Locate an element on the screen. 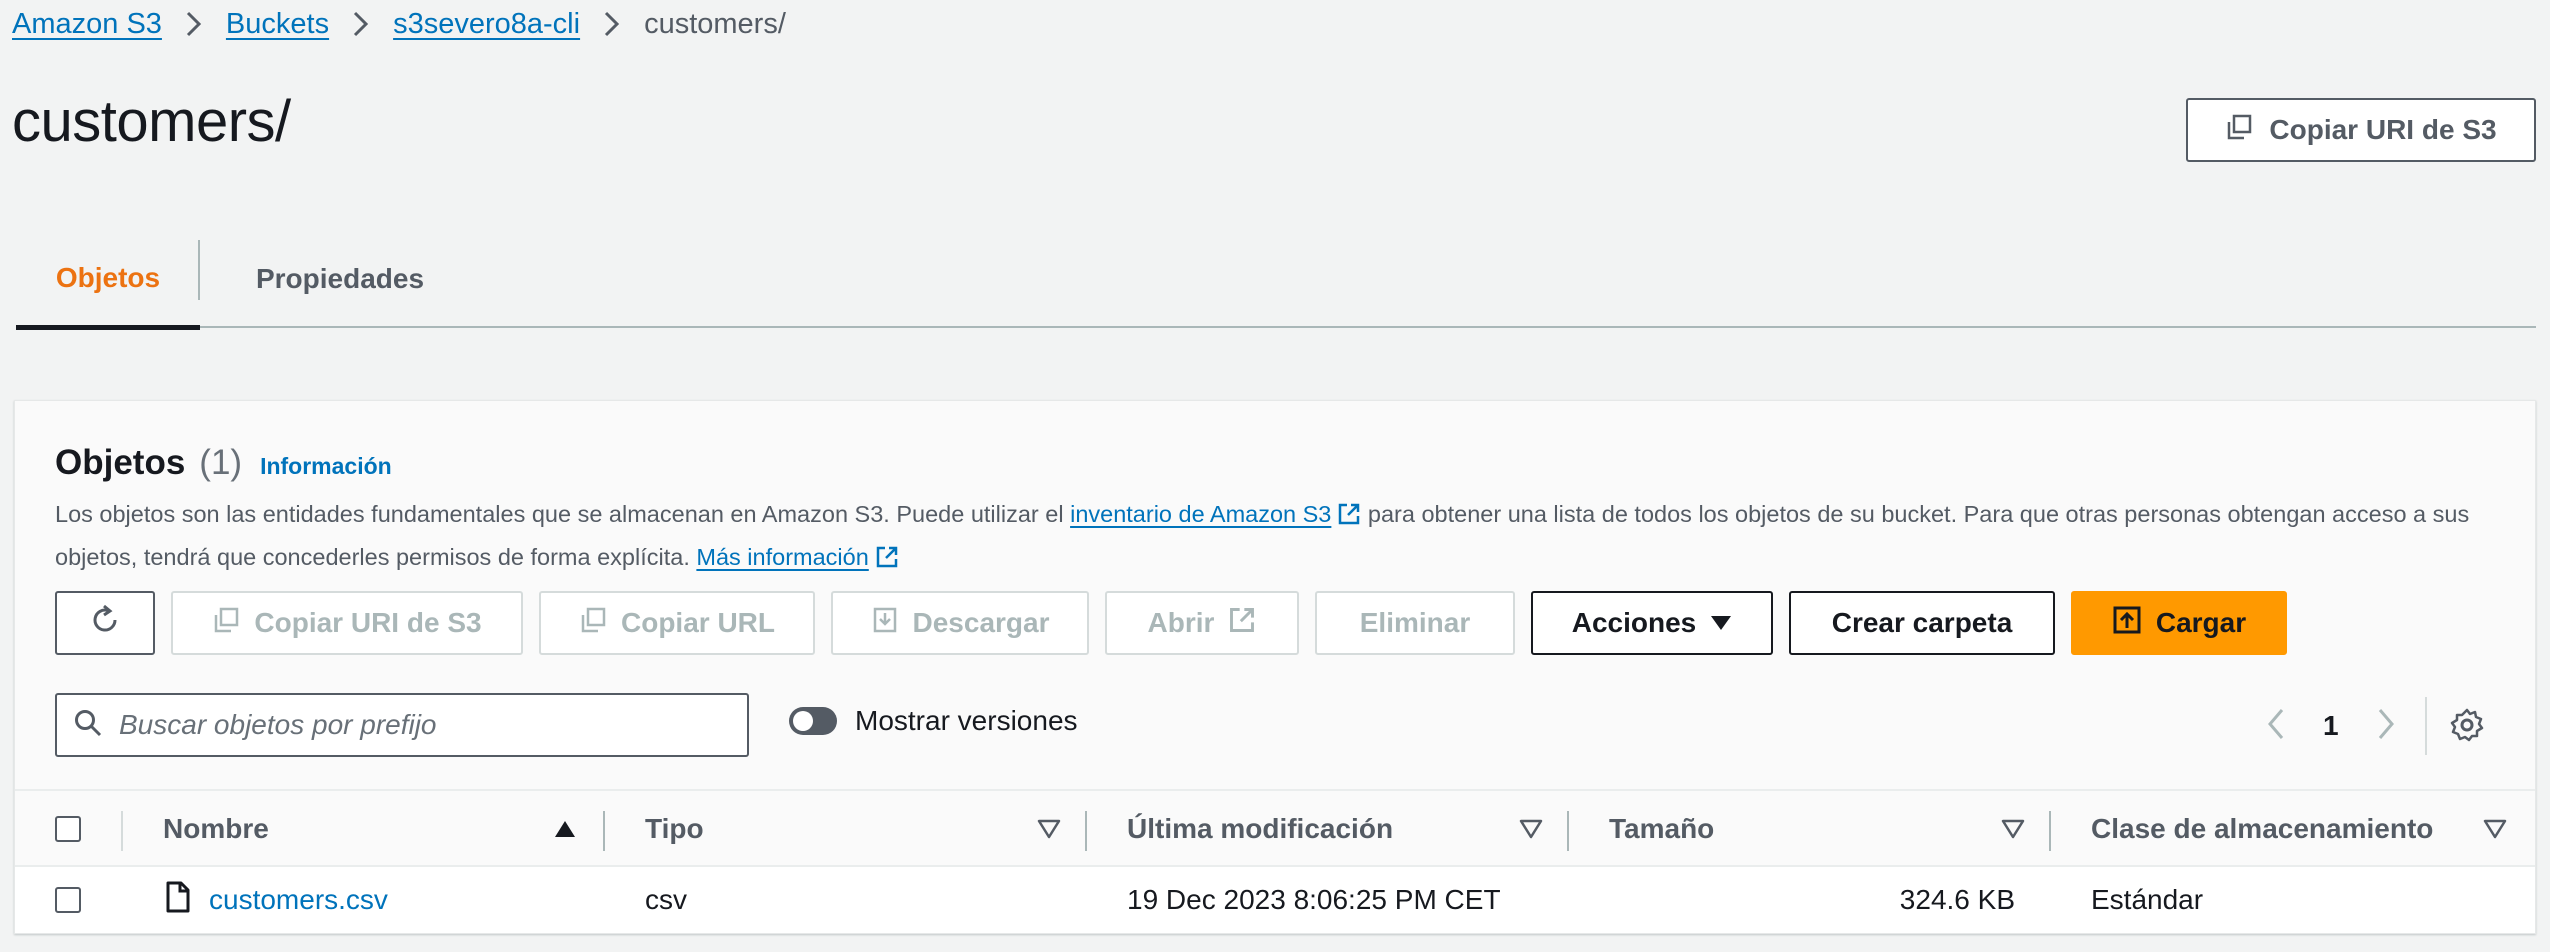 The width and height of the screenshot is (2550, 952). inventory-link-label: inventario de Amazon S3 is located at coordinates (1201, 514).